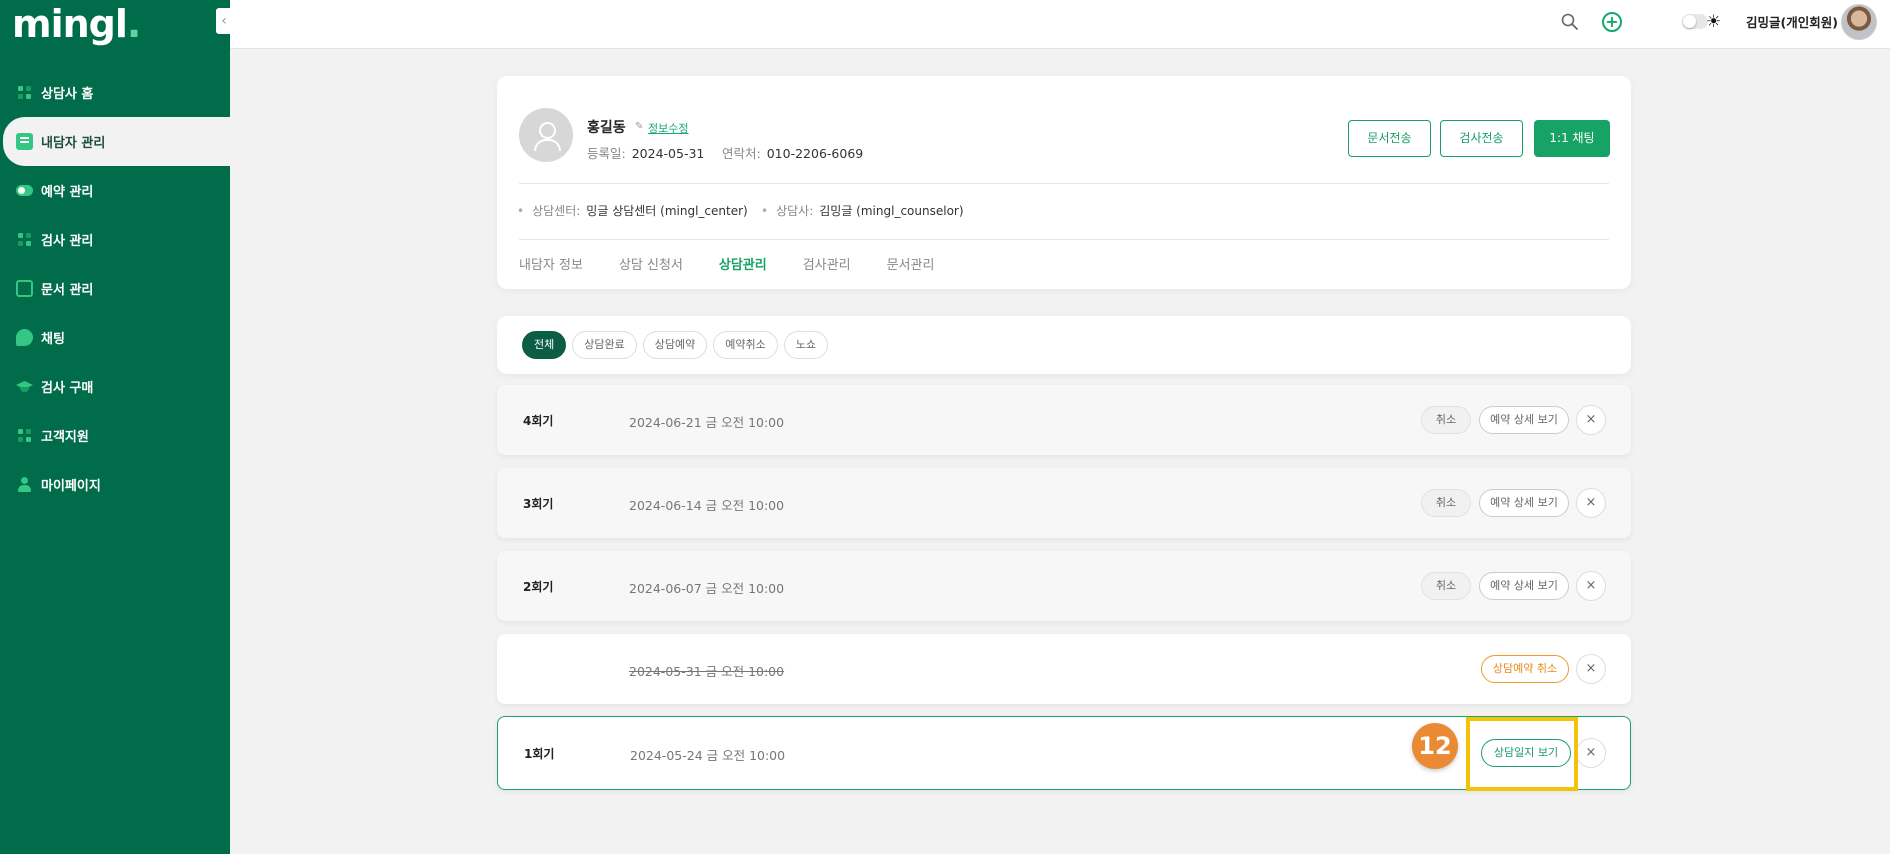  Describe the element at coordinates (707, 671) in the screenshot. I see `session-date: 2024-05-31 금 오전 10:00` at that location.